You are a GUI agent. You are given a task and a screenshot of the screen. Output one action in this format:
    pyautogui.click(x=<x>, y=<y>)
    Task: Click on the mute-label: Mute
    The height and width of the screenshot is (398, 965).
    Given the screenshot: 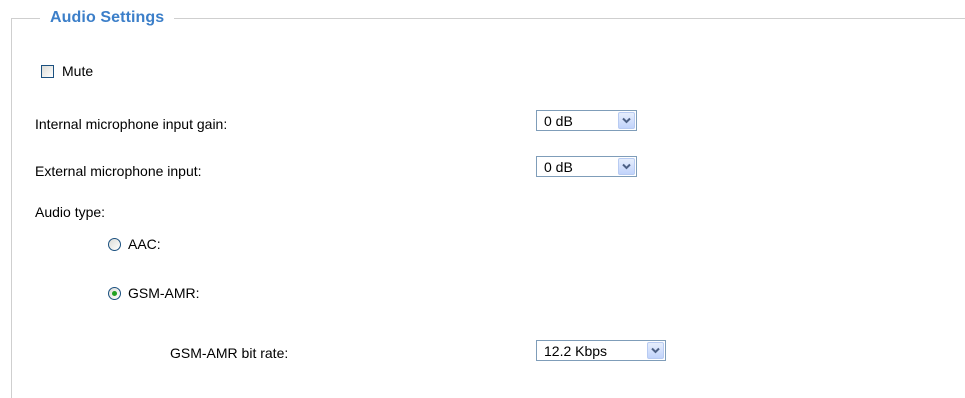 What is the action you would take?
    pyautogui.click(x=78, y=71)
    